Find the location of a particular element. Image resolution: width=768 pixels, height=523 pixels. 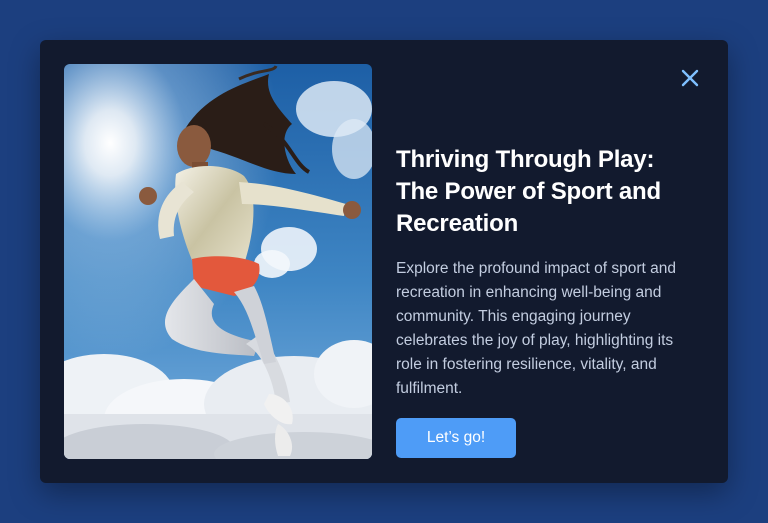

close-button is located at coordinates (690, 78).